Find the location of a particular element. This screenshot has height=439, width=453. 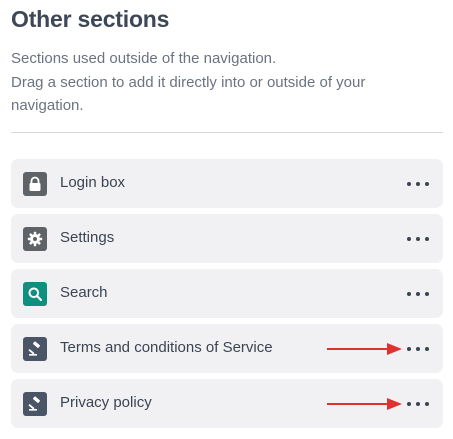

description-line-3: navigation. is located at coordinates (47, 105).